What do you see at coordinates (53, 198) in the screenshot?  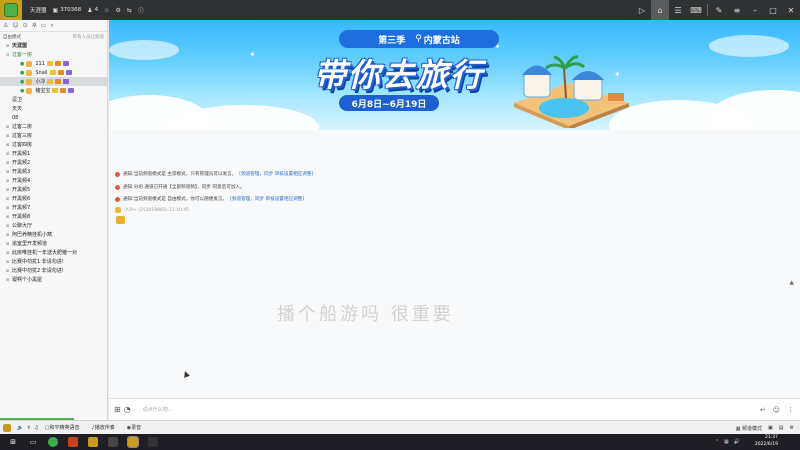 I see `channel-item: ⊞ 开黑频6` at bounding box center [53, 198].